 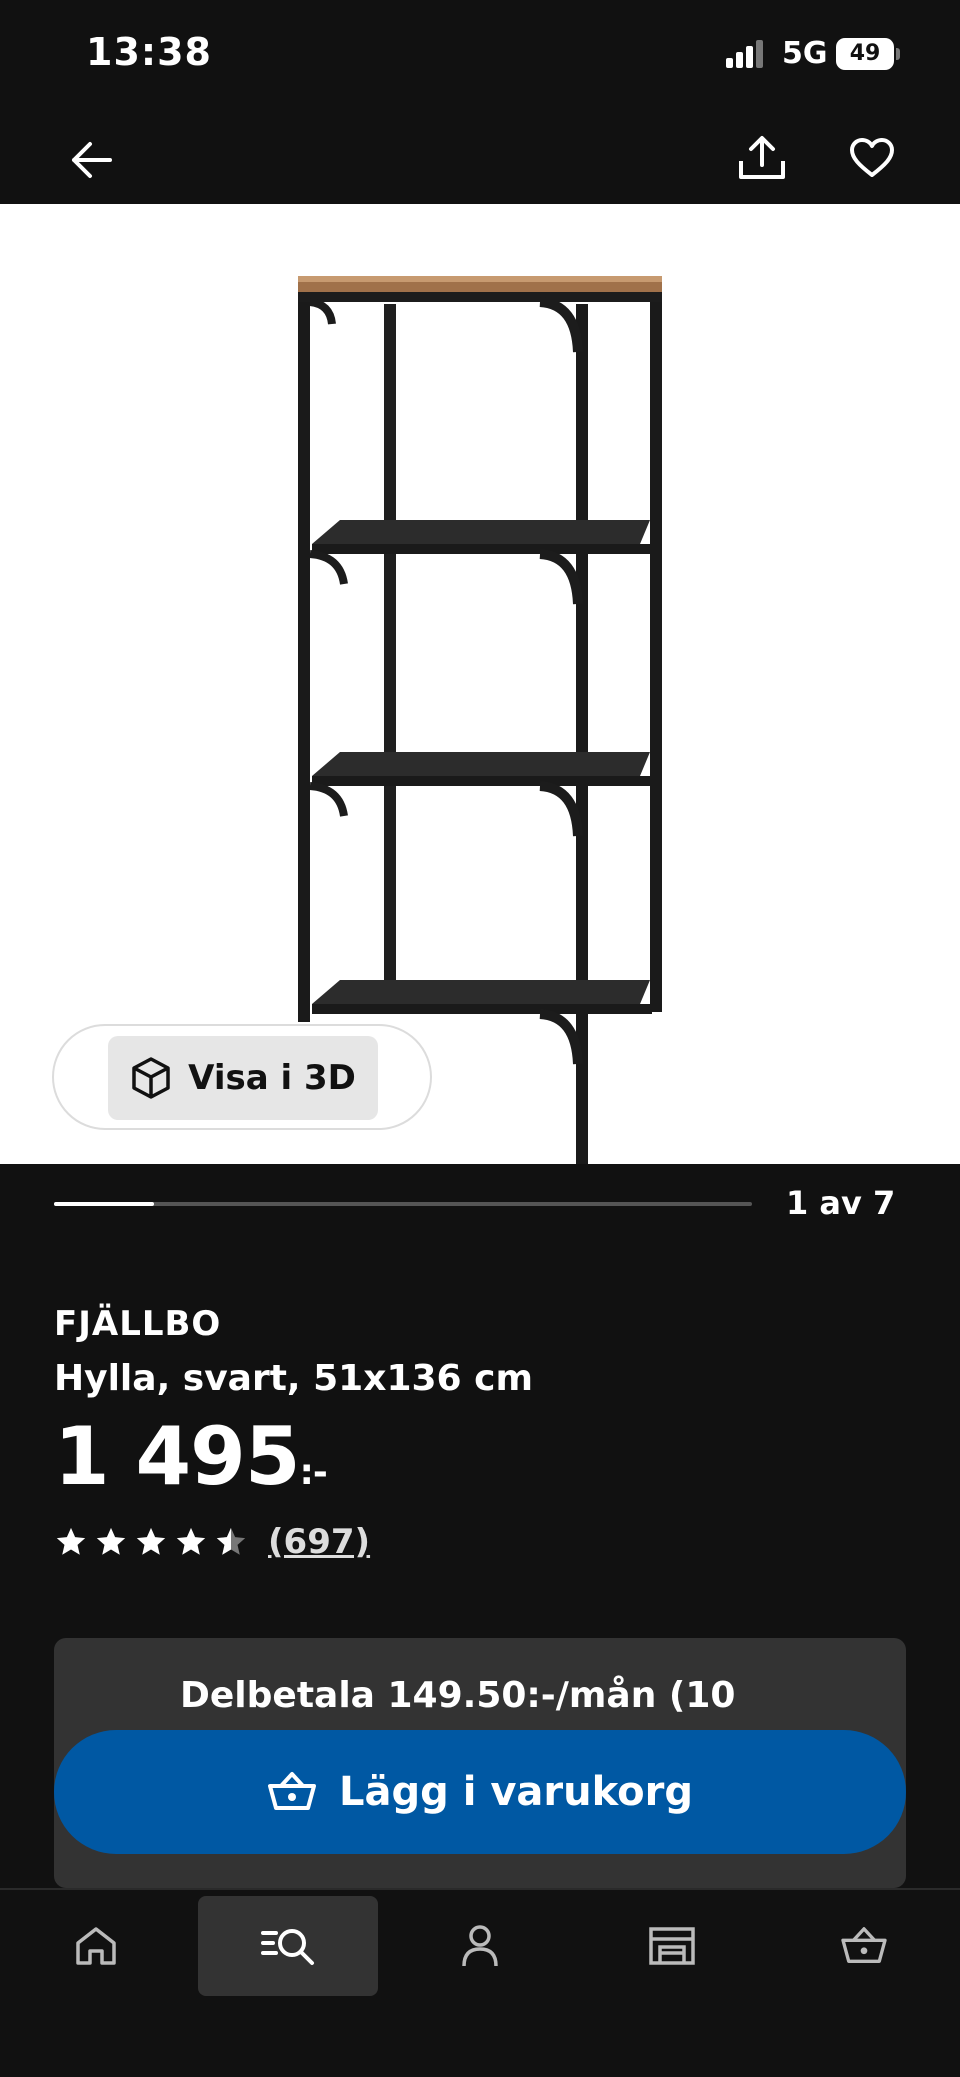 I want to click on search-list-icon, so click(x=287, y=1947).